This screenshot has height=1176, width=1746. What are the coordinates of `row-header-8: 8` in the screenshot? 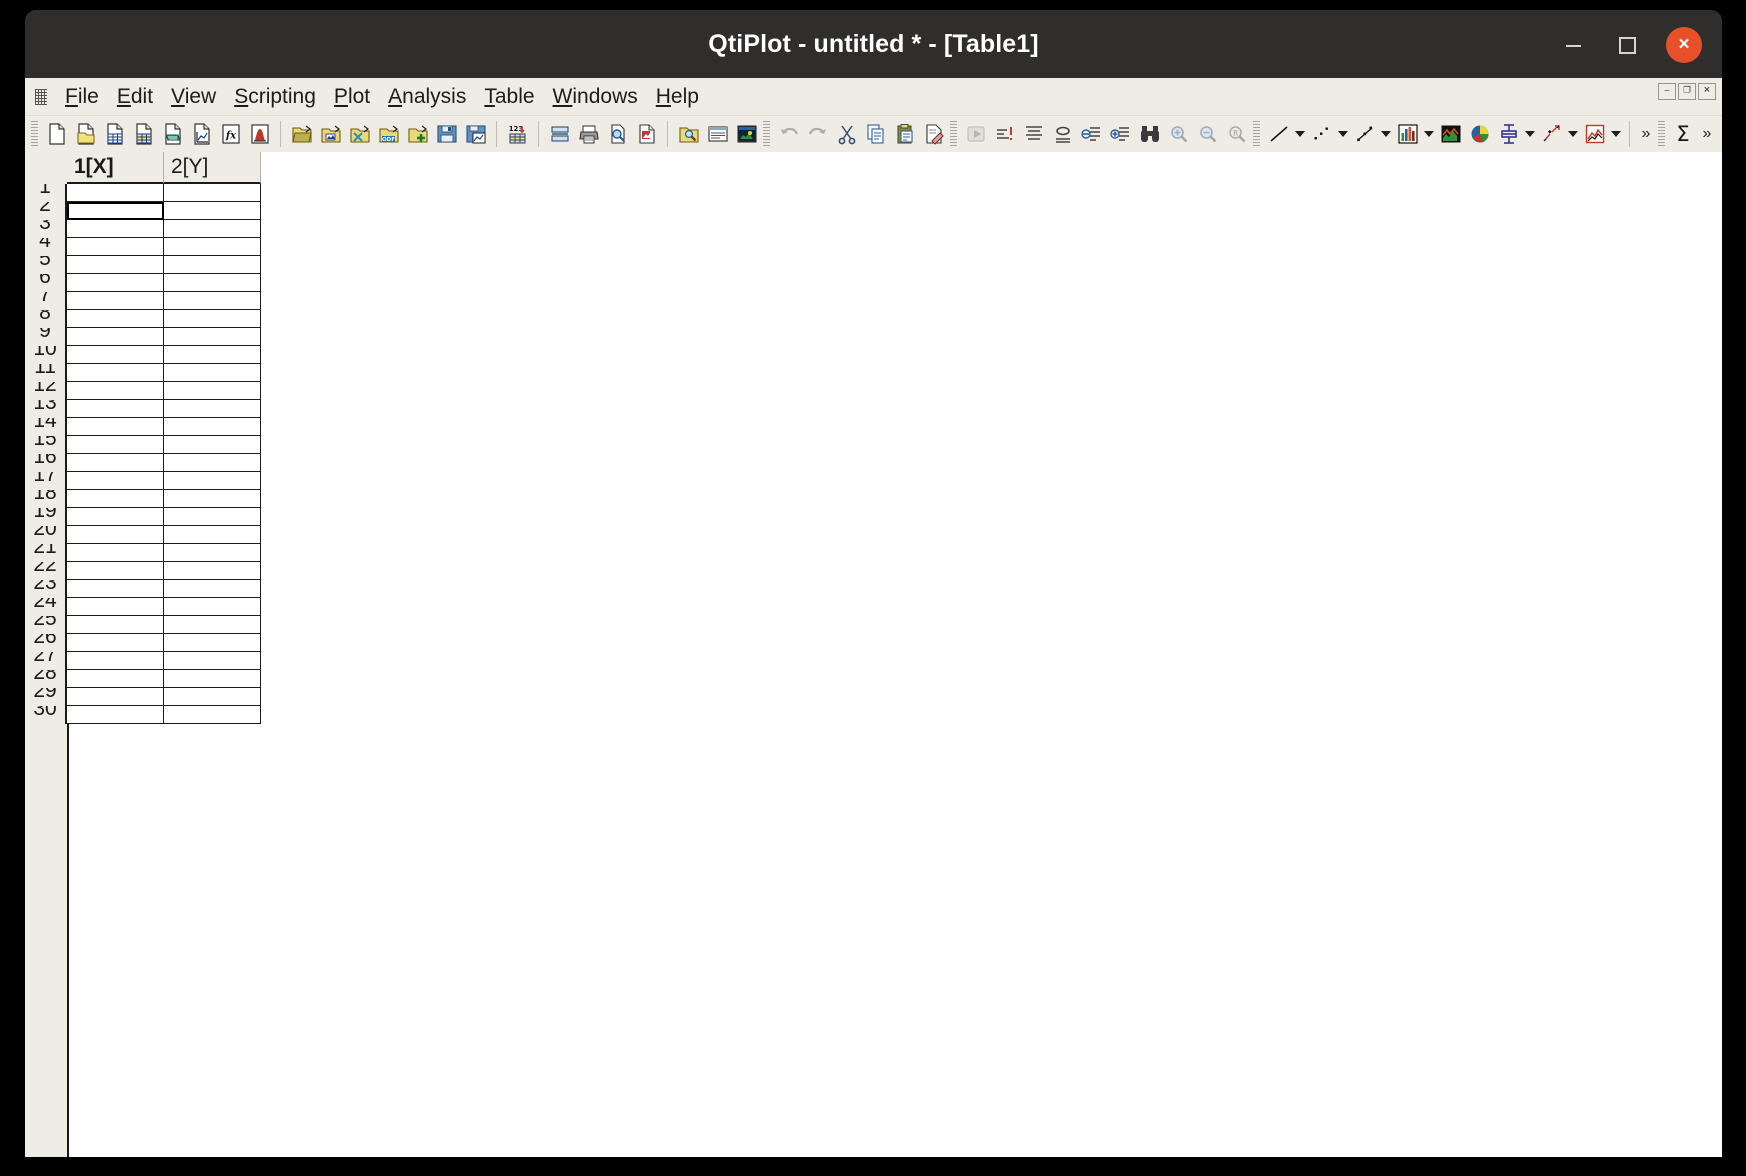 It's located at (46, 319).